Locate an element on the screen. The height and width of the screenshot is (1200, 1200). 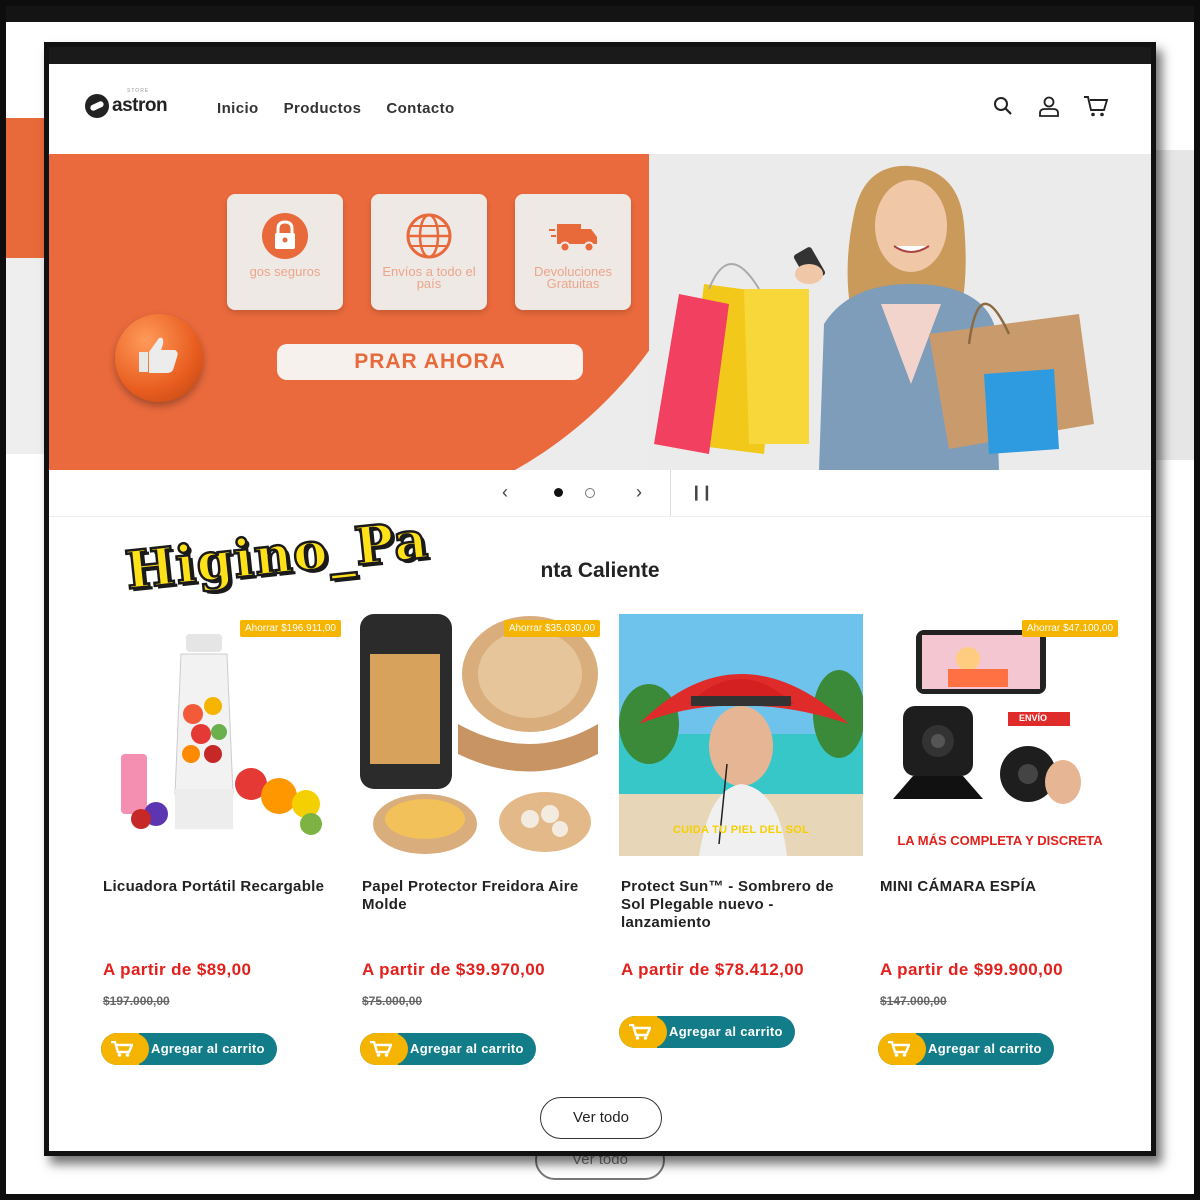
discount-badge: Ahorrar $35.030,00 is located at coordinates (551, 628).